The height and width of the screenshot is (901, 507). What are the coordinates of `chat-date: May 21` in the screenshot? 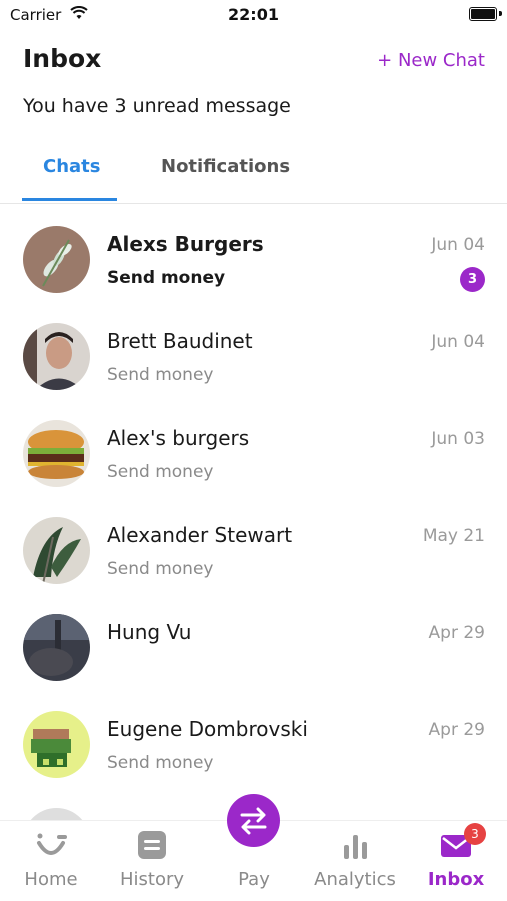 It's located at (453, 536).